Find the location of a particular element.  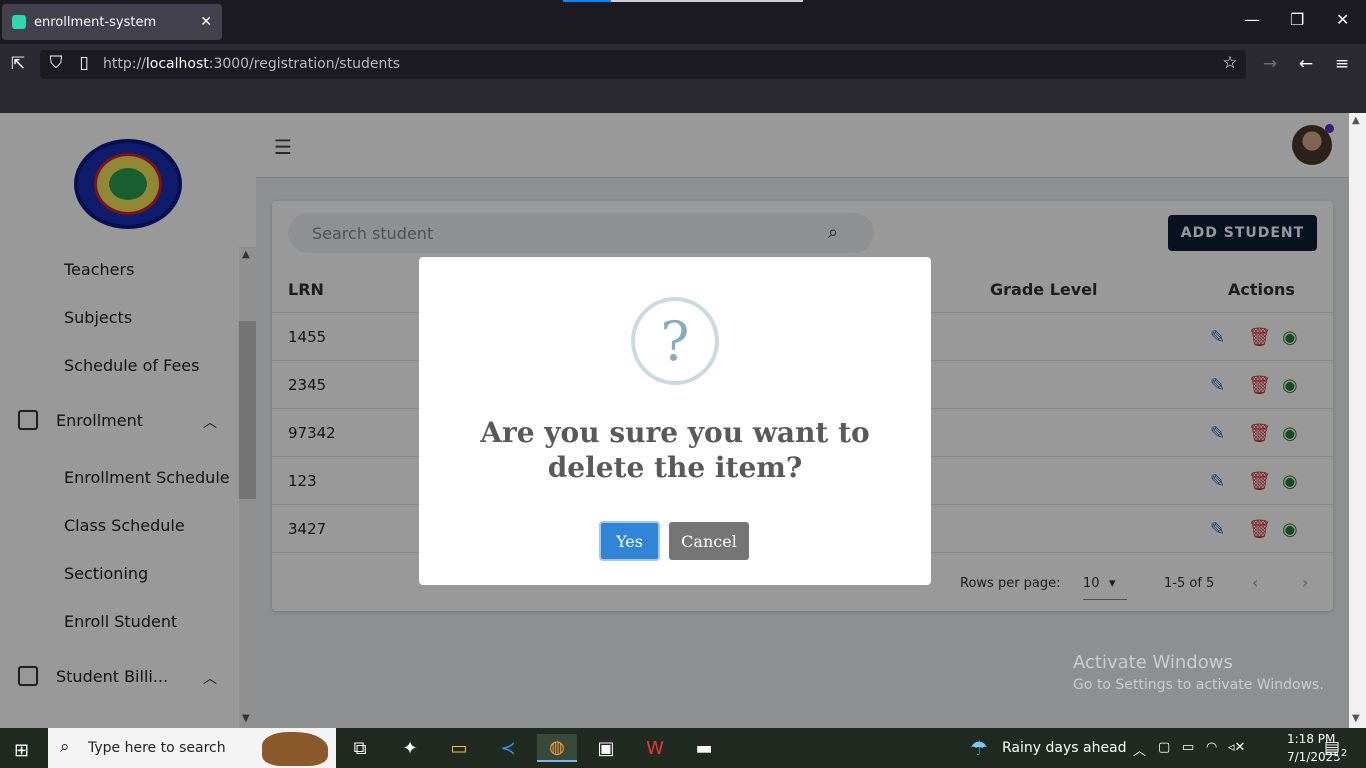

activate-windows-subtitle: Go to Settings to activate Windows. is located at coordinates (1198, 685).